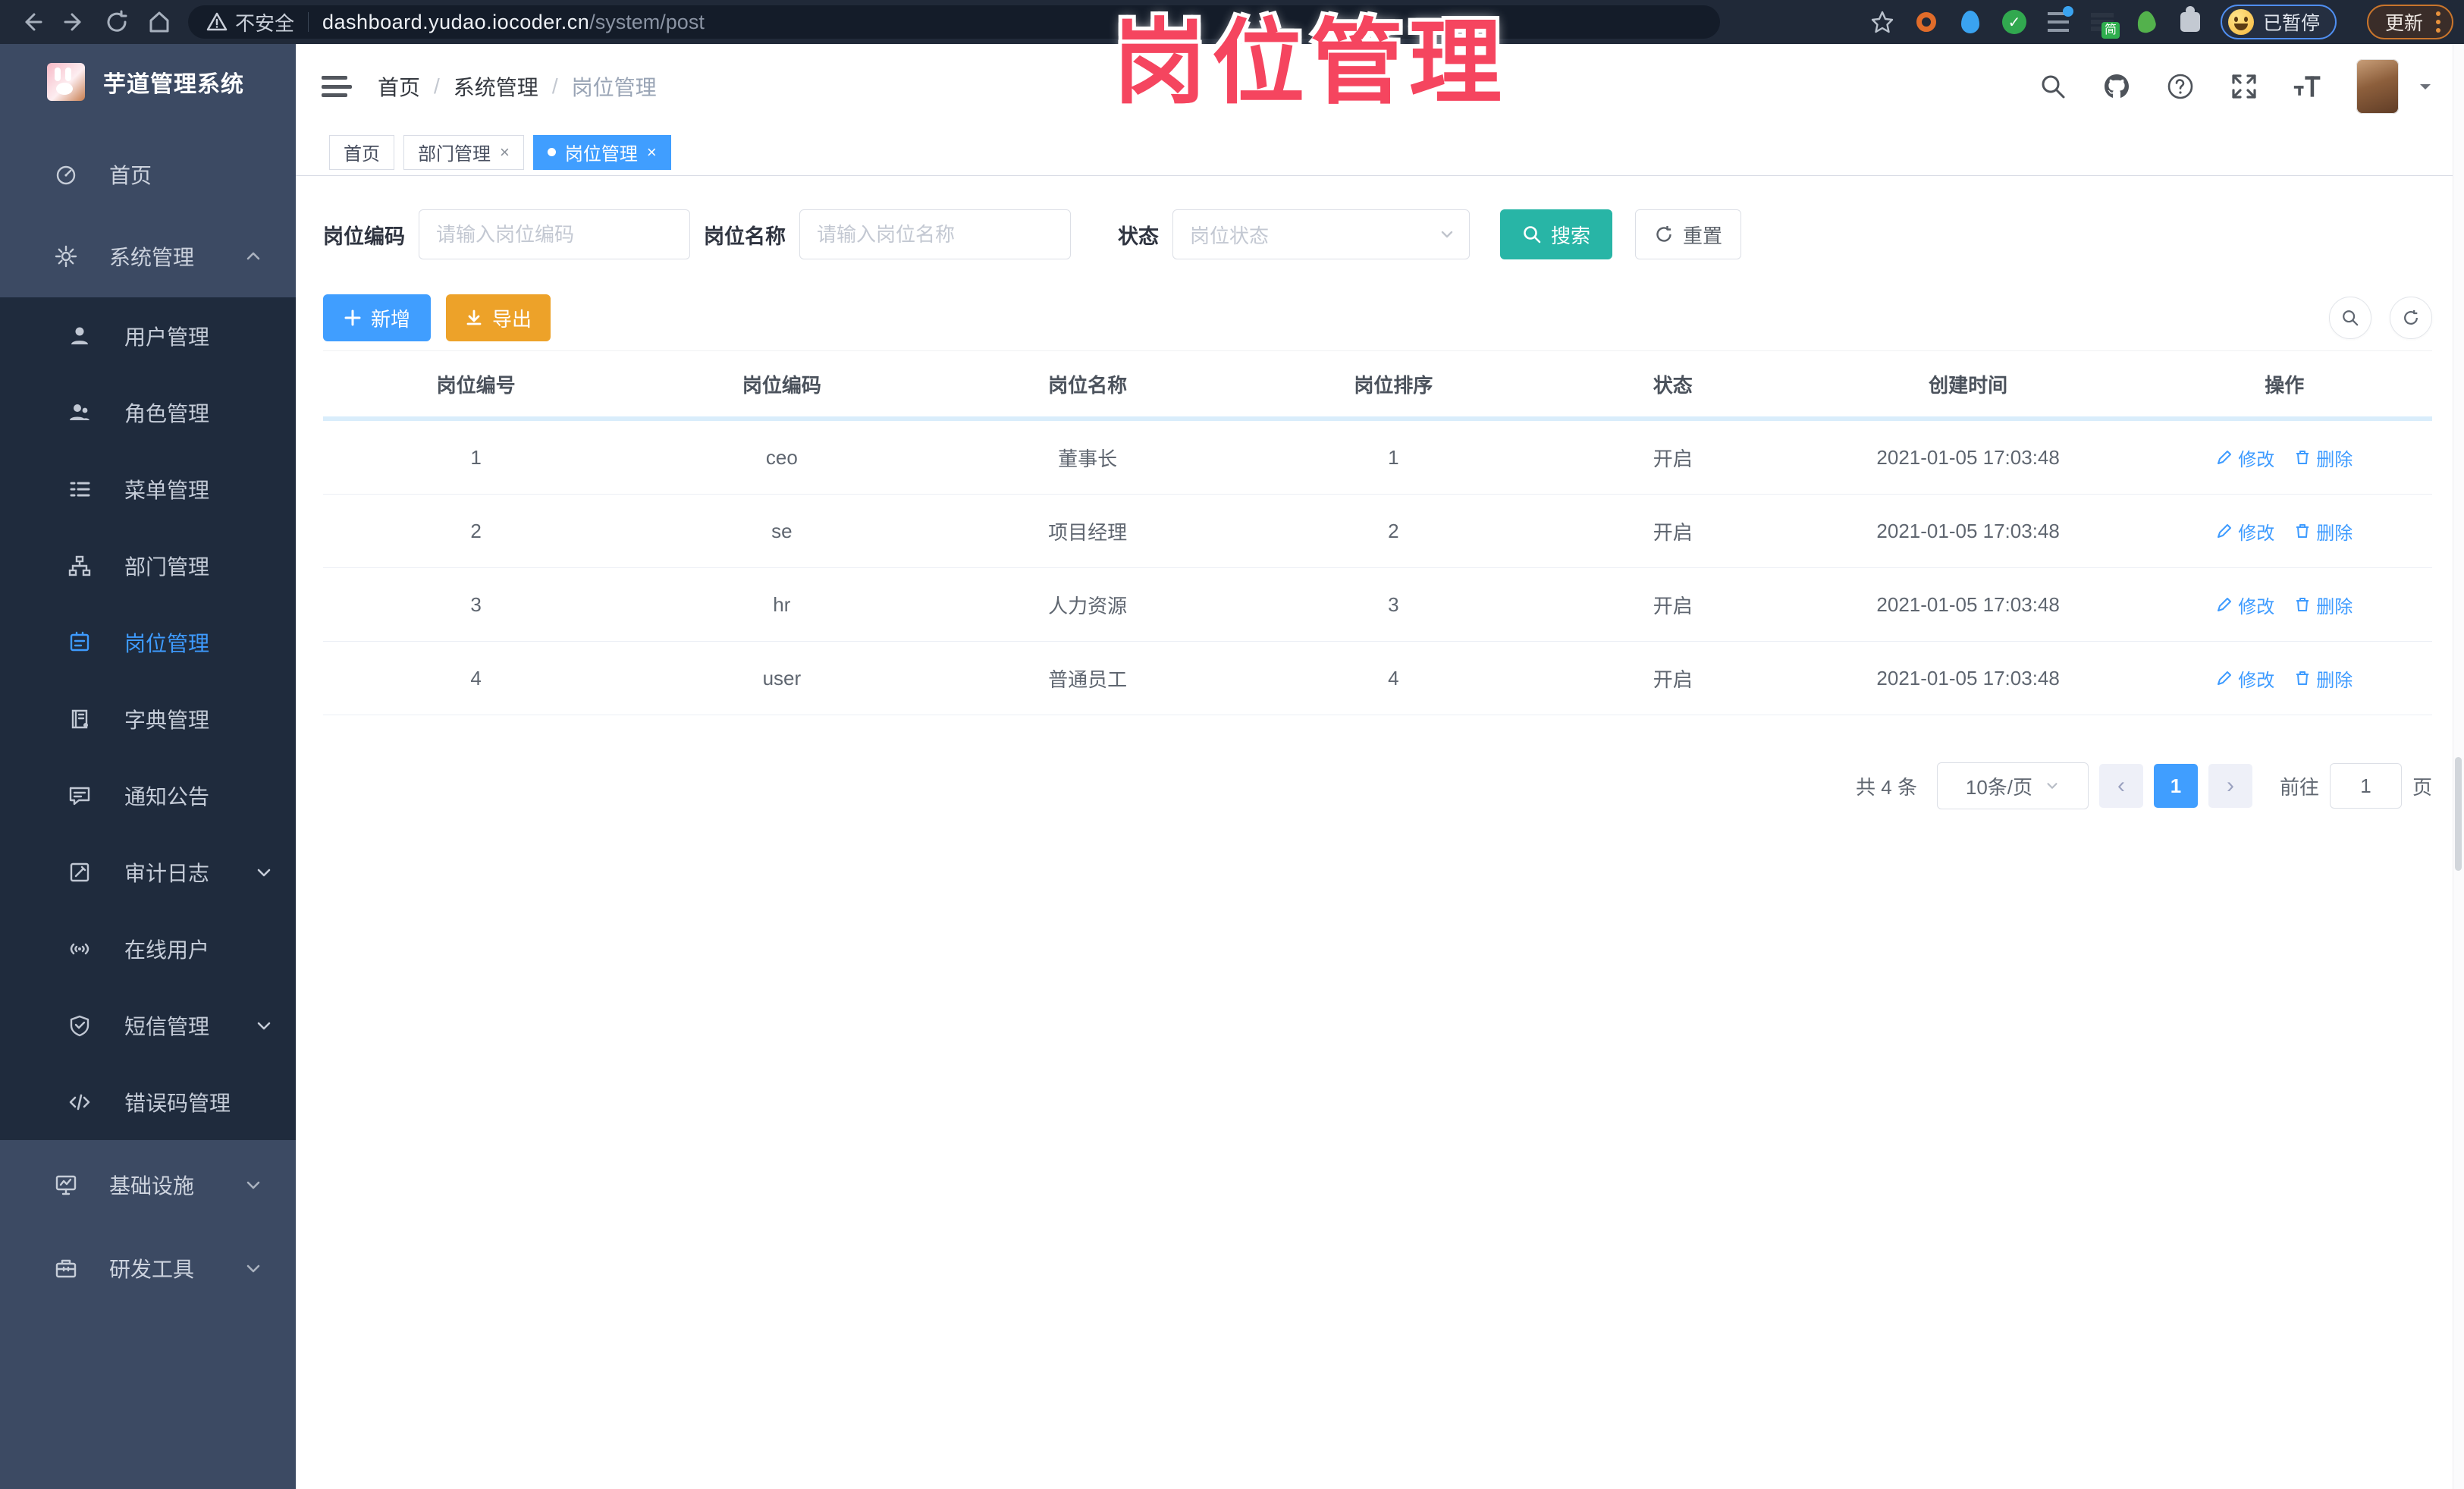 The height and width of the screenshot is (1489, 2464). I want to click on add-button: 新增, so click(378, 317).